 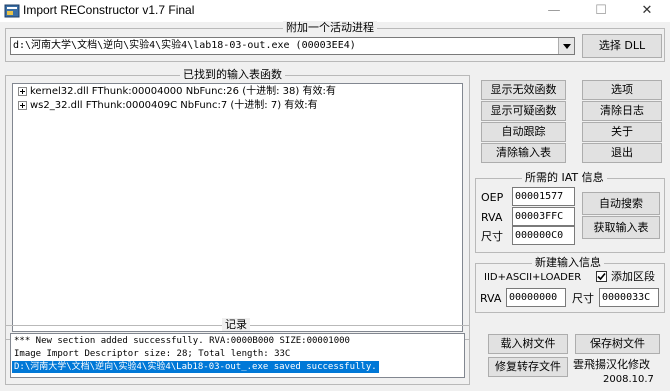 What do you see at coordinates (564, 177) in the screenshot?
I see `iat-group-title: 所需的 IAT 信息` at bounding box center [564, 177].